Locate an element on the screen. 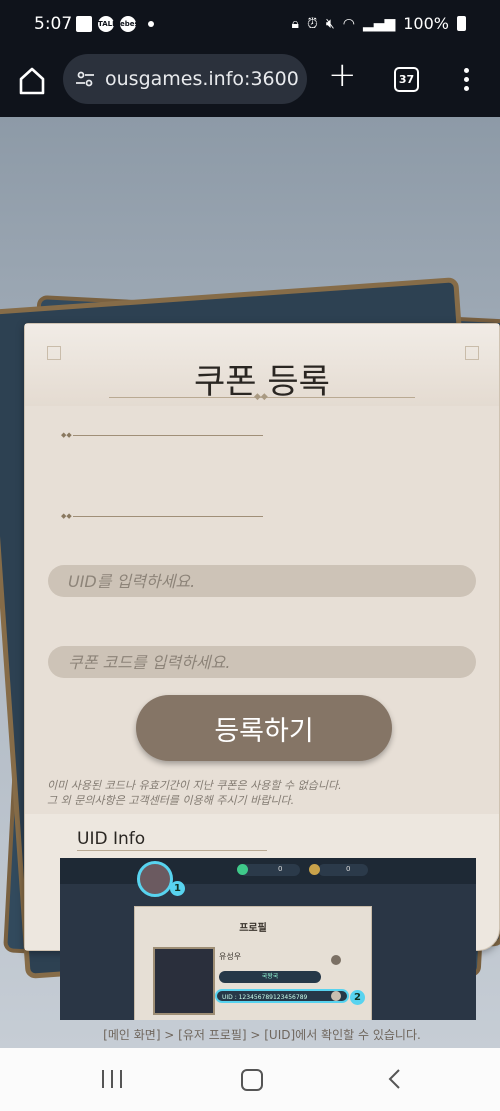 This screenshot has width=500, height=1111. profile-portrait is located at coordinates (184, 981).